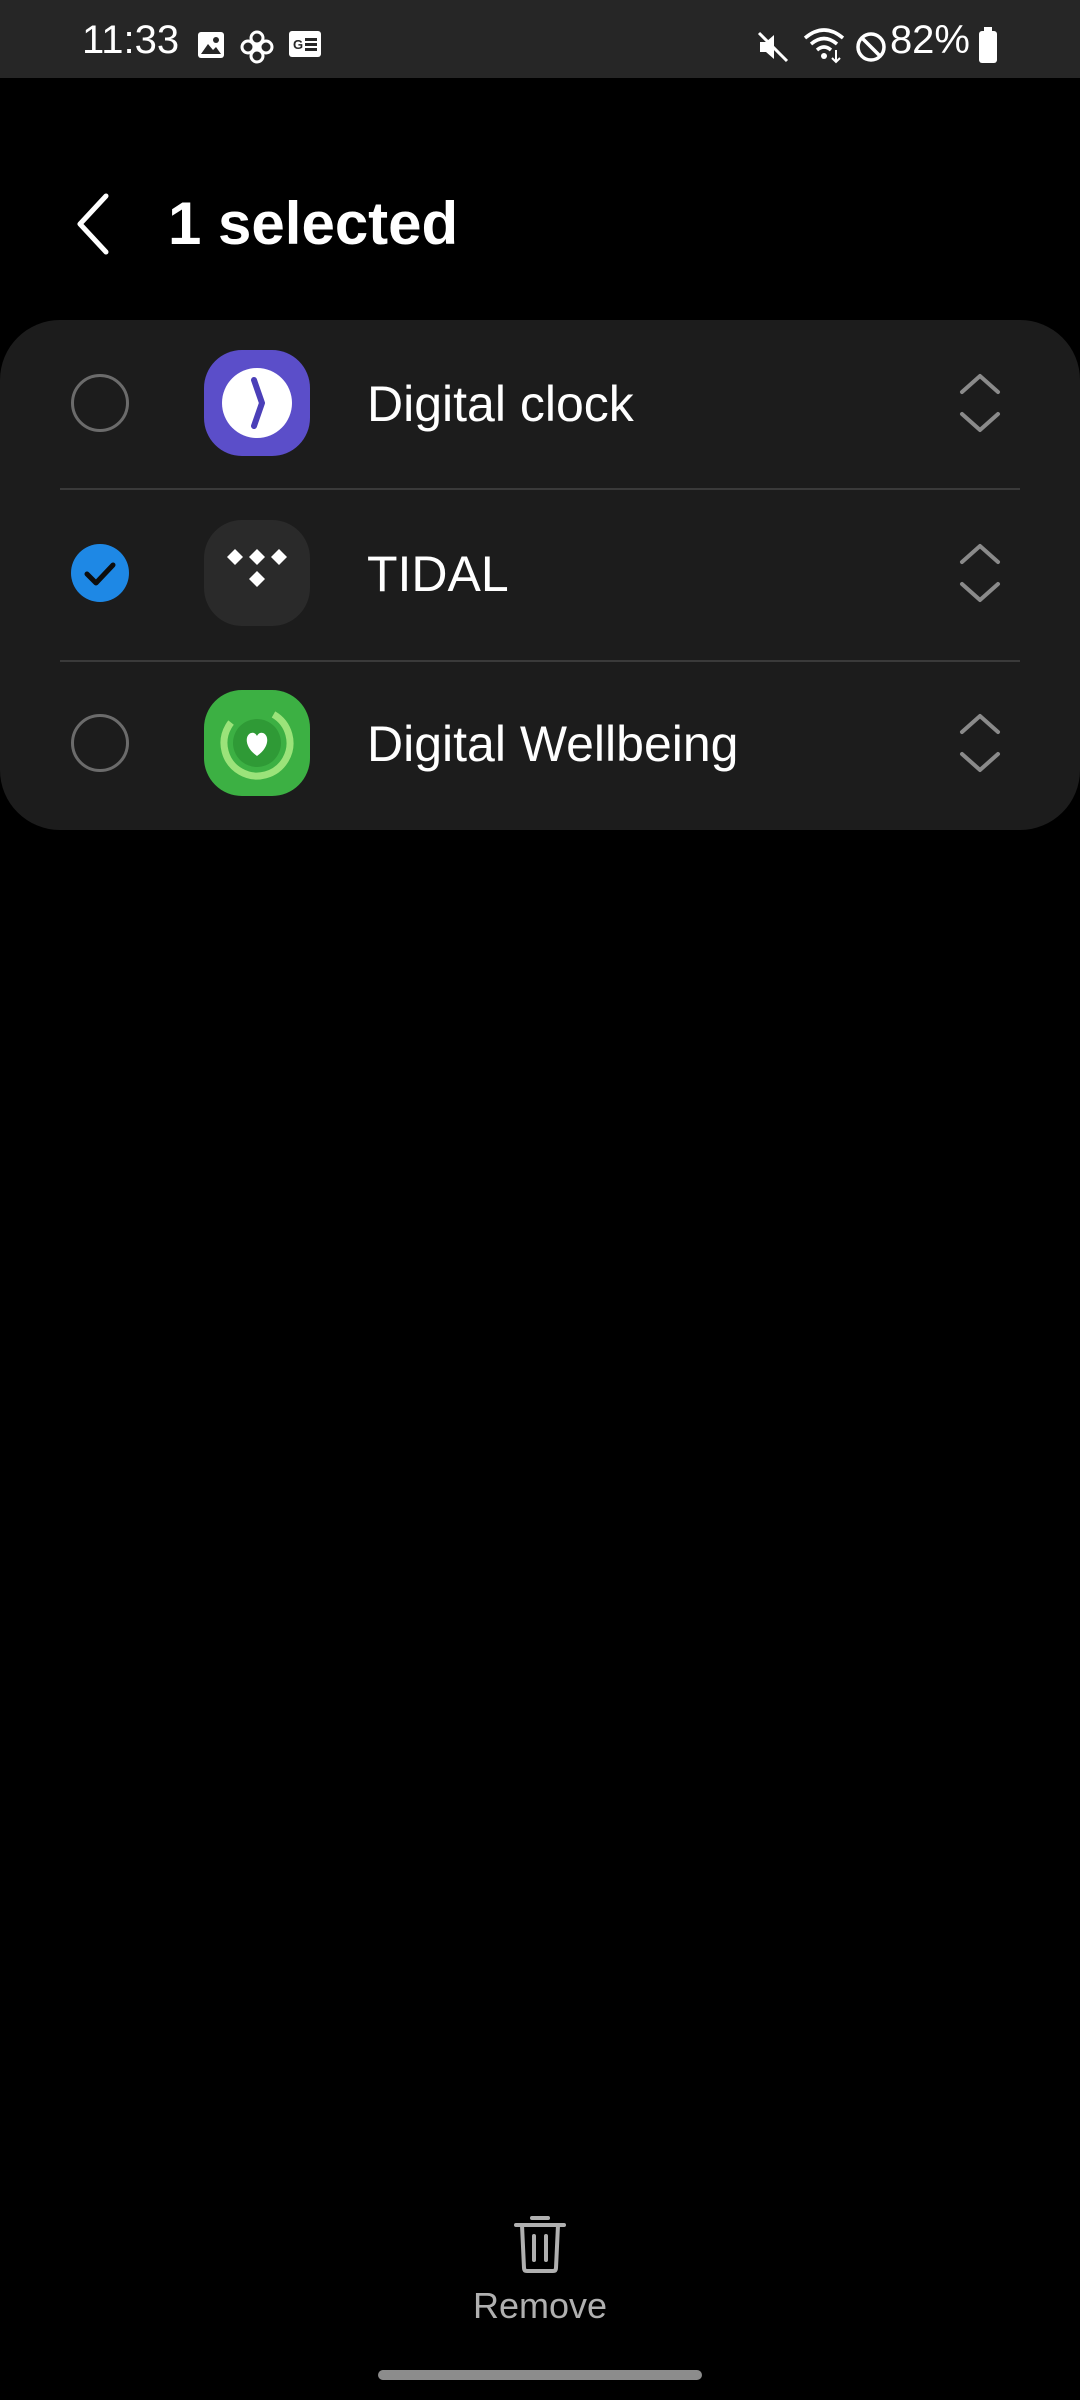 The width and height of the screenshot is (1080, 2400). I want to click on checkmark-icon, so click(100, 574).